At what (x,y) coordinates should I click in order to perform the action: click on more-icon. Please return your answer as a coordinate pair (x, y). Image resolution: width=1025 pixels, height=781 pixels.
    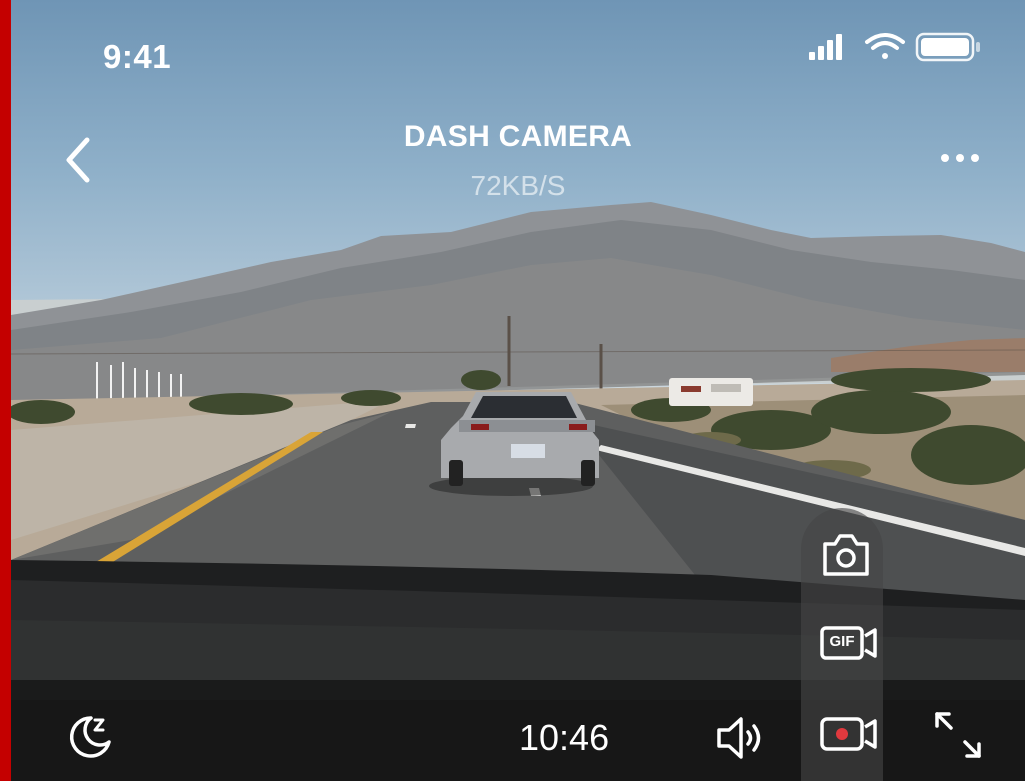
    Looking at the image, I should click on (960, 158).